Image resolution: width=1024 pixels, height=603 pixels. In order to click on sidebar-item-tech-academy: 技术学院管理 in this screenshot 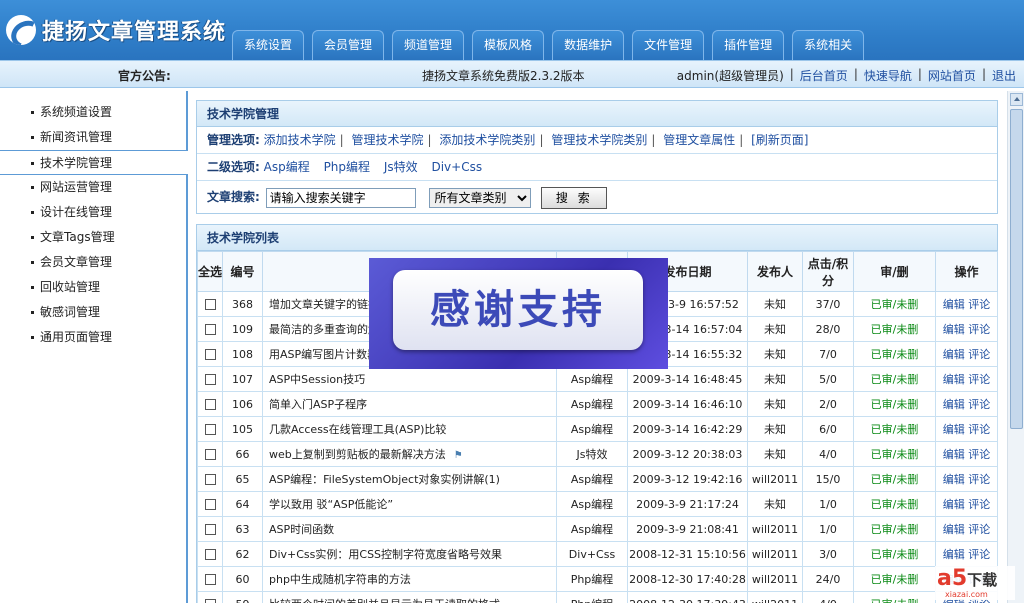, I will do `click(94, 162)`.